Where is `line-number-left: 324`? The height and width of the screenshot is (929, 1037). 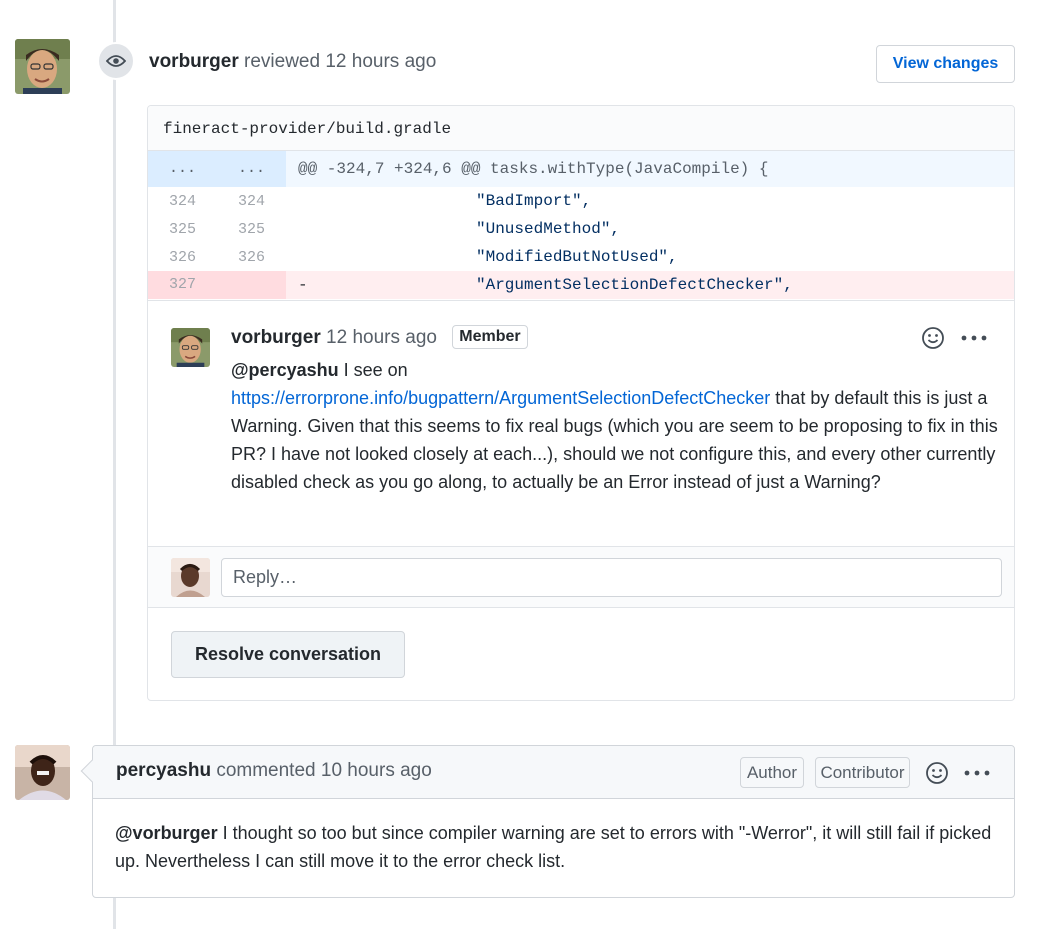 line-number-left: 324 is located at coordinates (182, 201).